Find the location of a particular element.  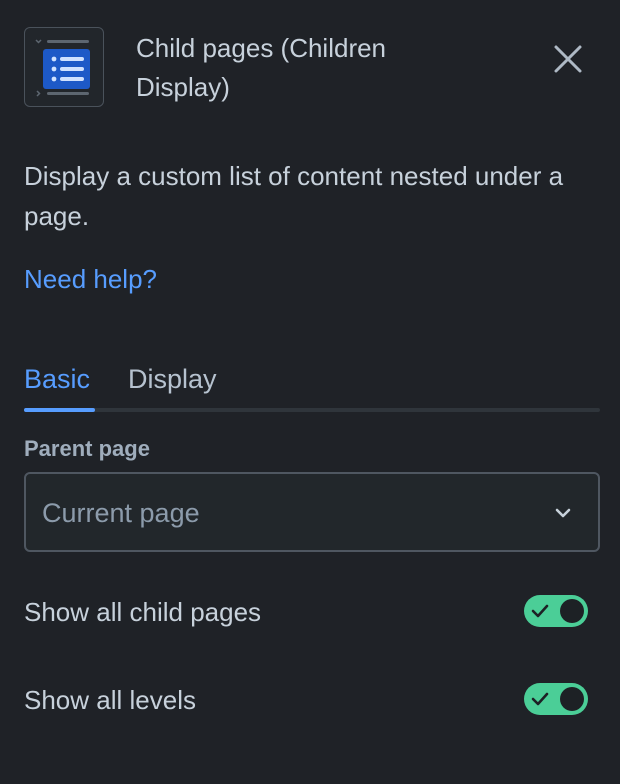

toggle-row-show-all-levels: Show all levels is located at coordinates (307, 700).